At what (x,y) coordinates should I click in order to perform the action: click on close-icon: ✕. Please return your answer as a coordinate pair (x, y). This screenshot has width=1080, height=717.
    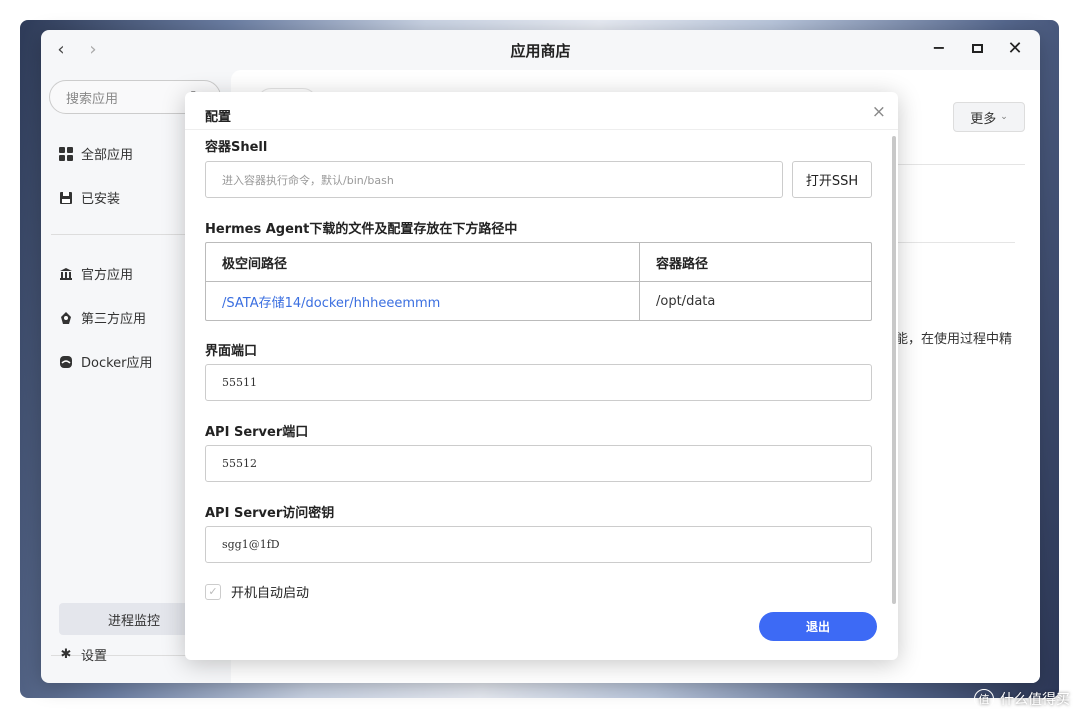
    Looking at the image, I should click on (1015, 48).